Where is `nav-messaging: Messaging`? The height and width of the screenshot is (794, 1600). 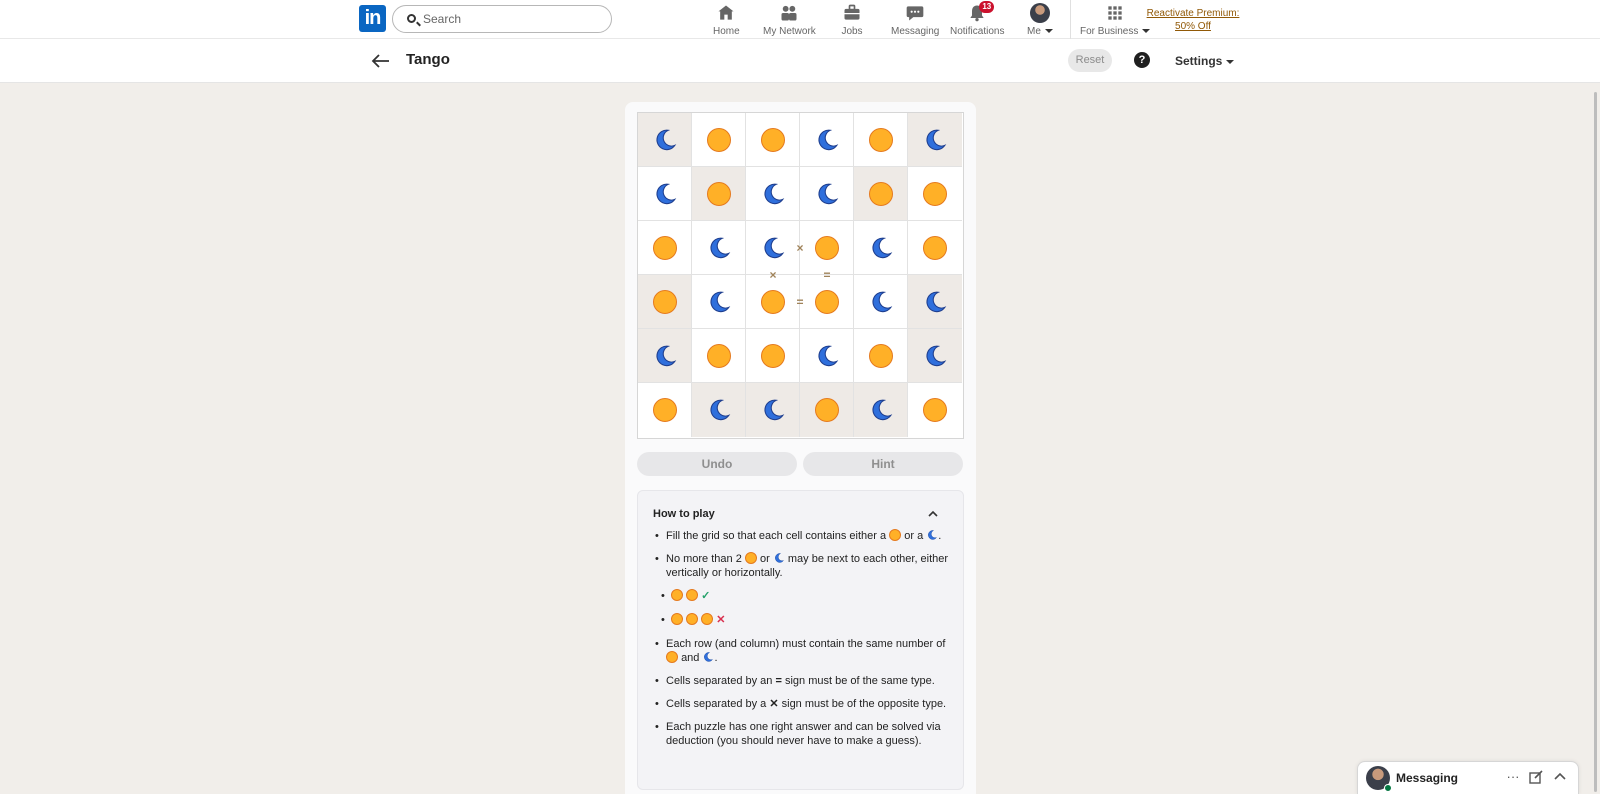 nav-messaging: Messaging is located at coordinates (915, 20).